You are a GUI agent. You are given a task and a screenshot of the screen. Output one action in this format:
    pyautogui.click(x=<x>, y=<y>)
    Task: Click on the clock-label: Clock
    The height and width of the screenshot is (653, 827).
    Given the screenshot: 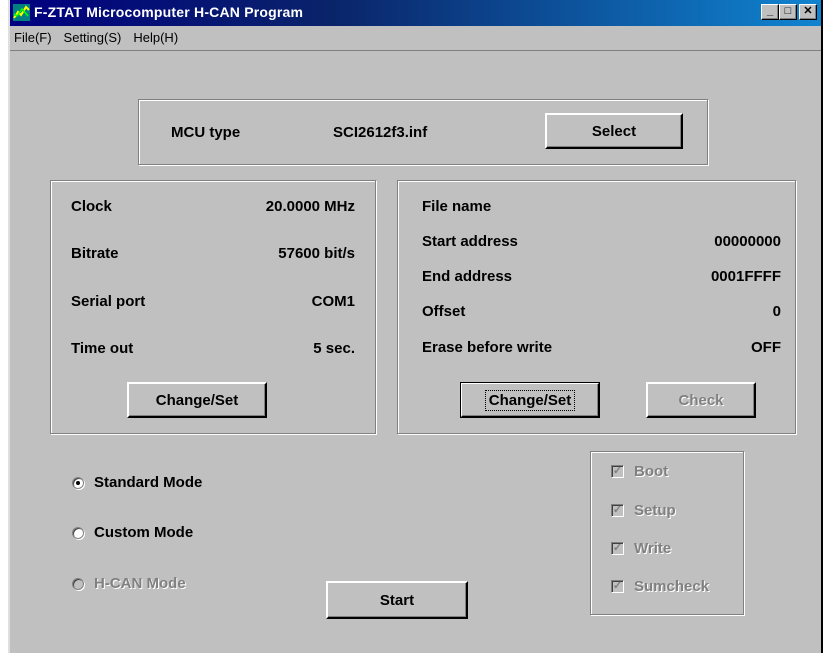 What is the action you would take?
    pyautogui.click(x=91, y=206)
    